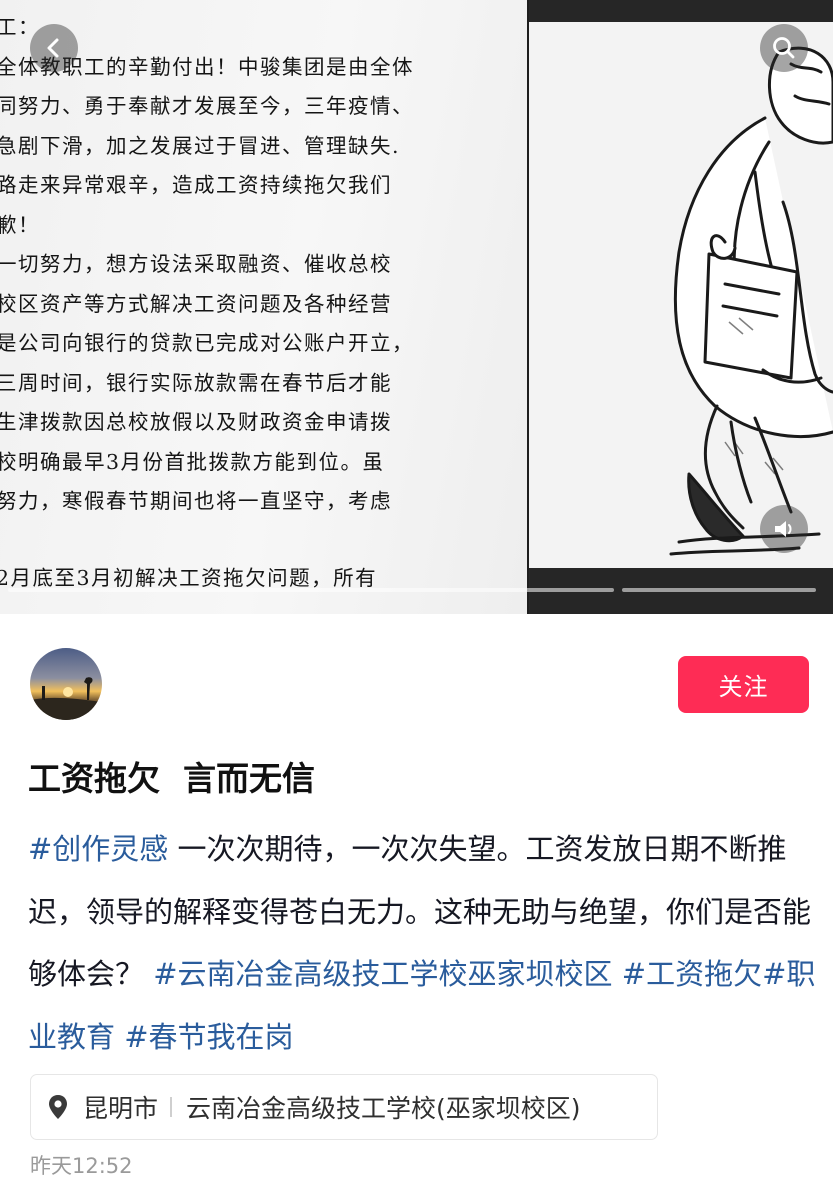 Image resolution: width=833 pixels, height=1199 pixels. What do you see at coordinates (121, 1108) in the screenshot?
I see `location-city: 昆明市` at bounding box center [121, 1108].